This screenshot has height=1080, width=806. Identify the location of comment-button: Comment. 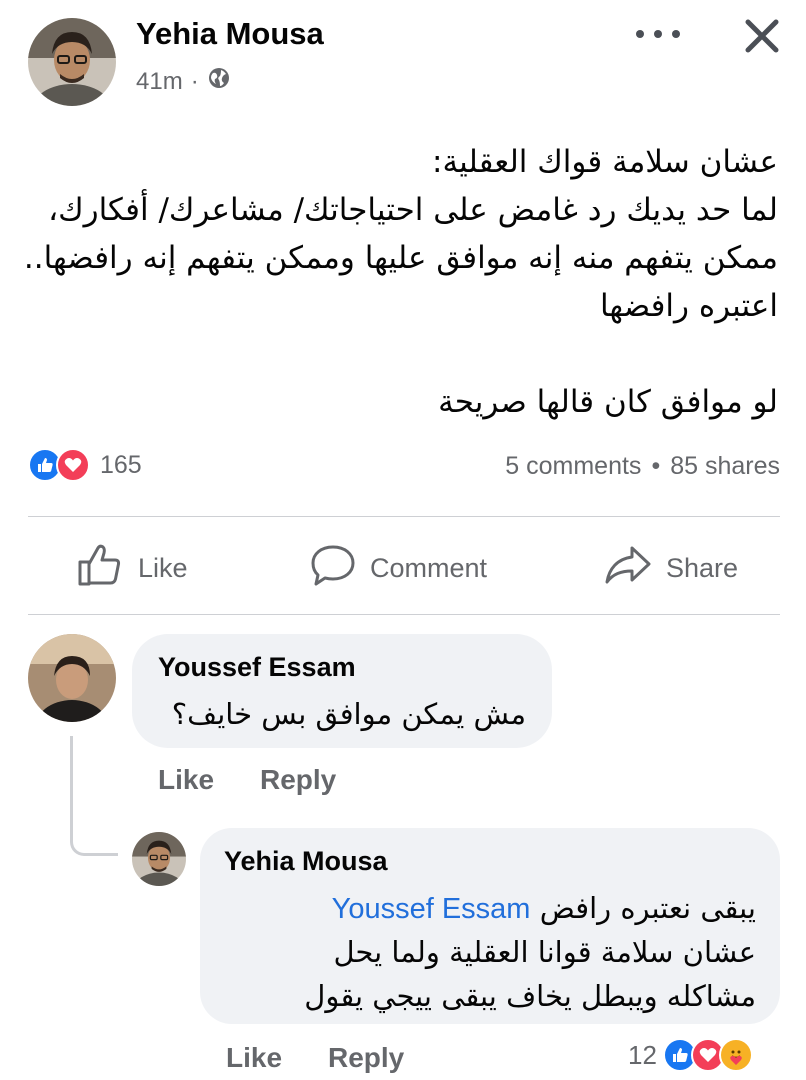
(398, 568).